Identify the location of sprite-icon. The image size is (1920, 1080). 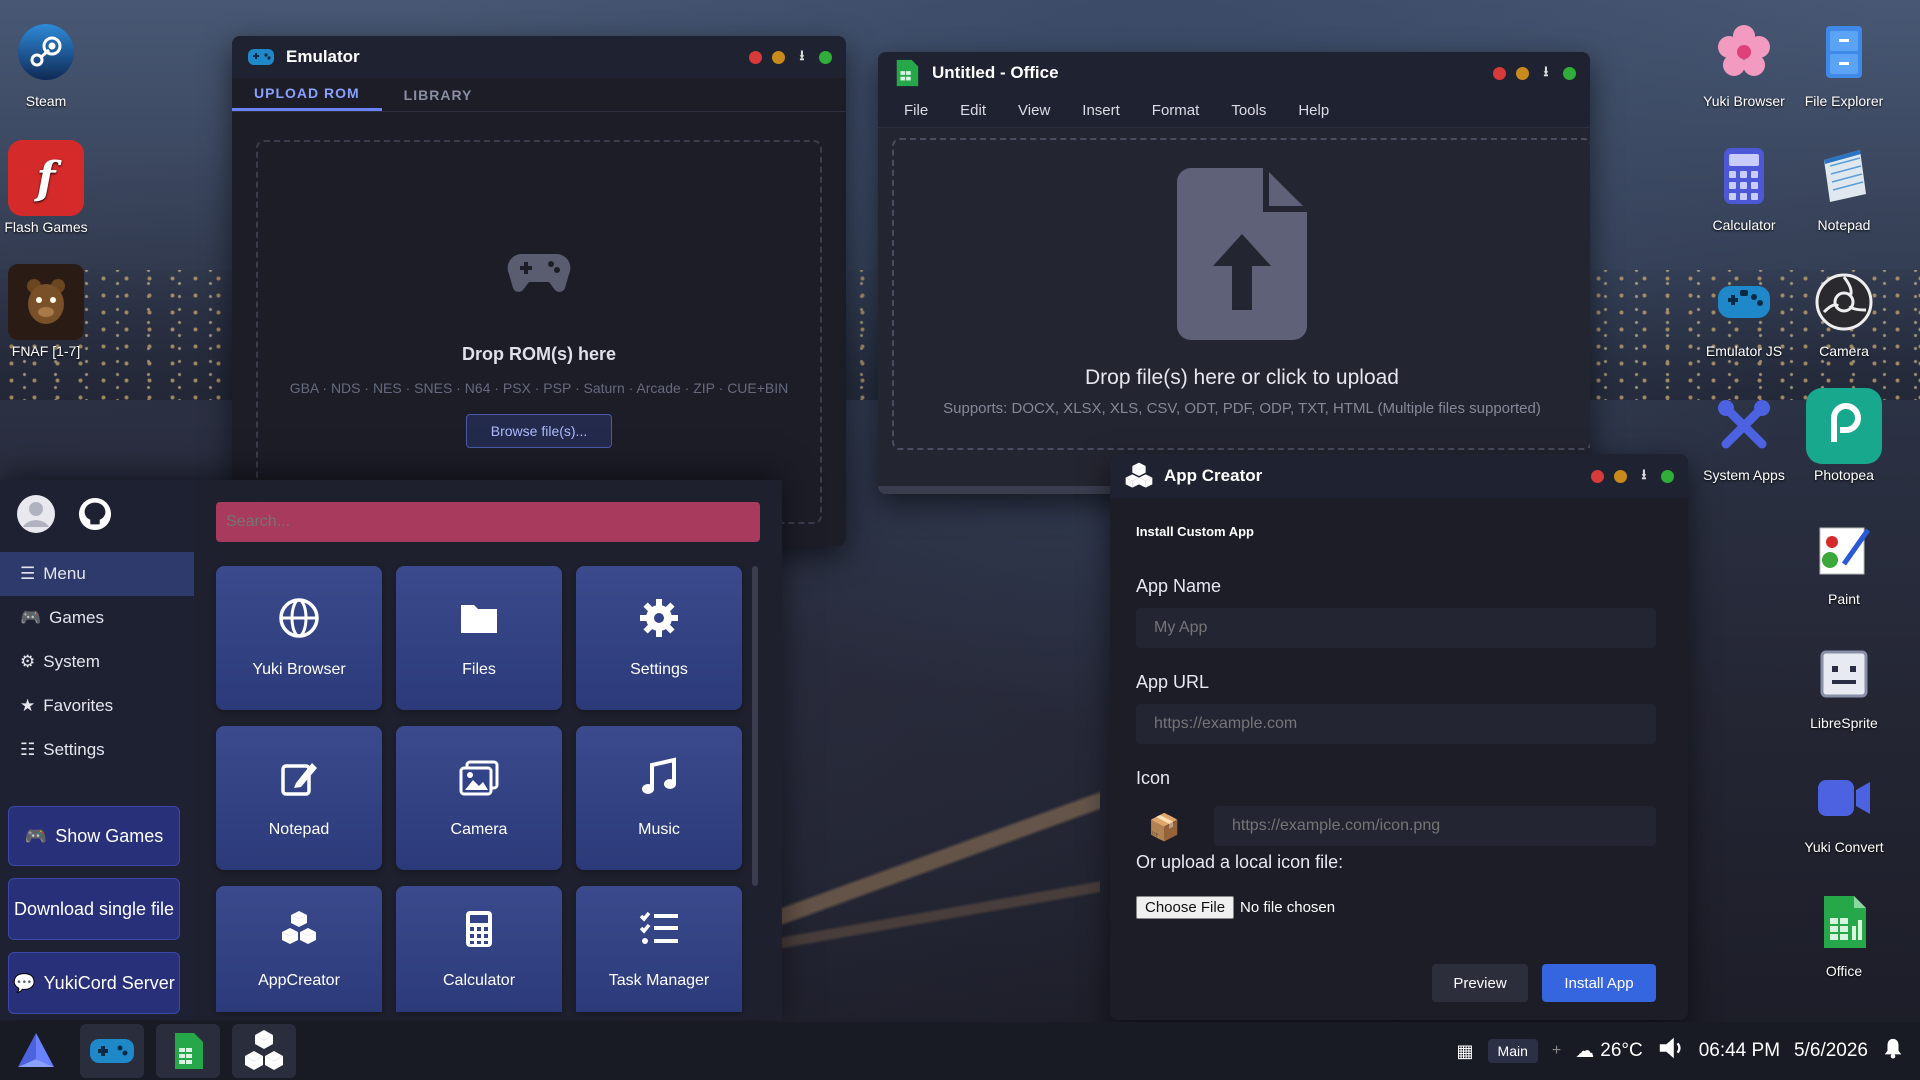
(1844, 674).